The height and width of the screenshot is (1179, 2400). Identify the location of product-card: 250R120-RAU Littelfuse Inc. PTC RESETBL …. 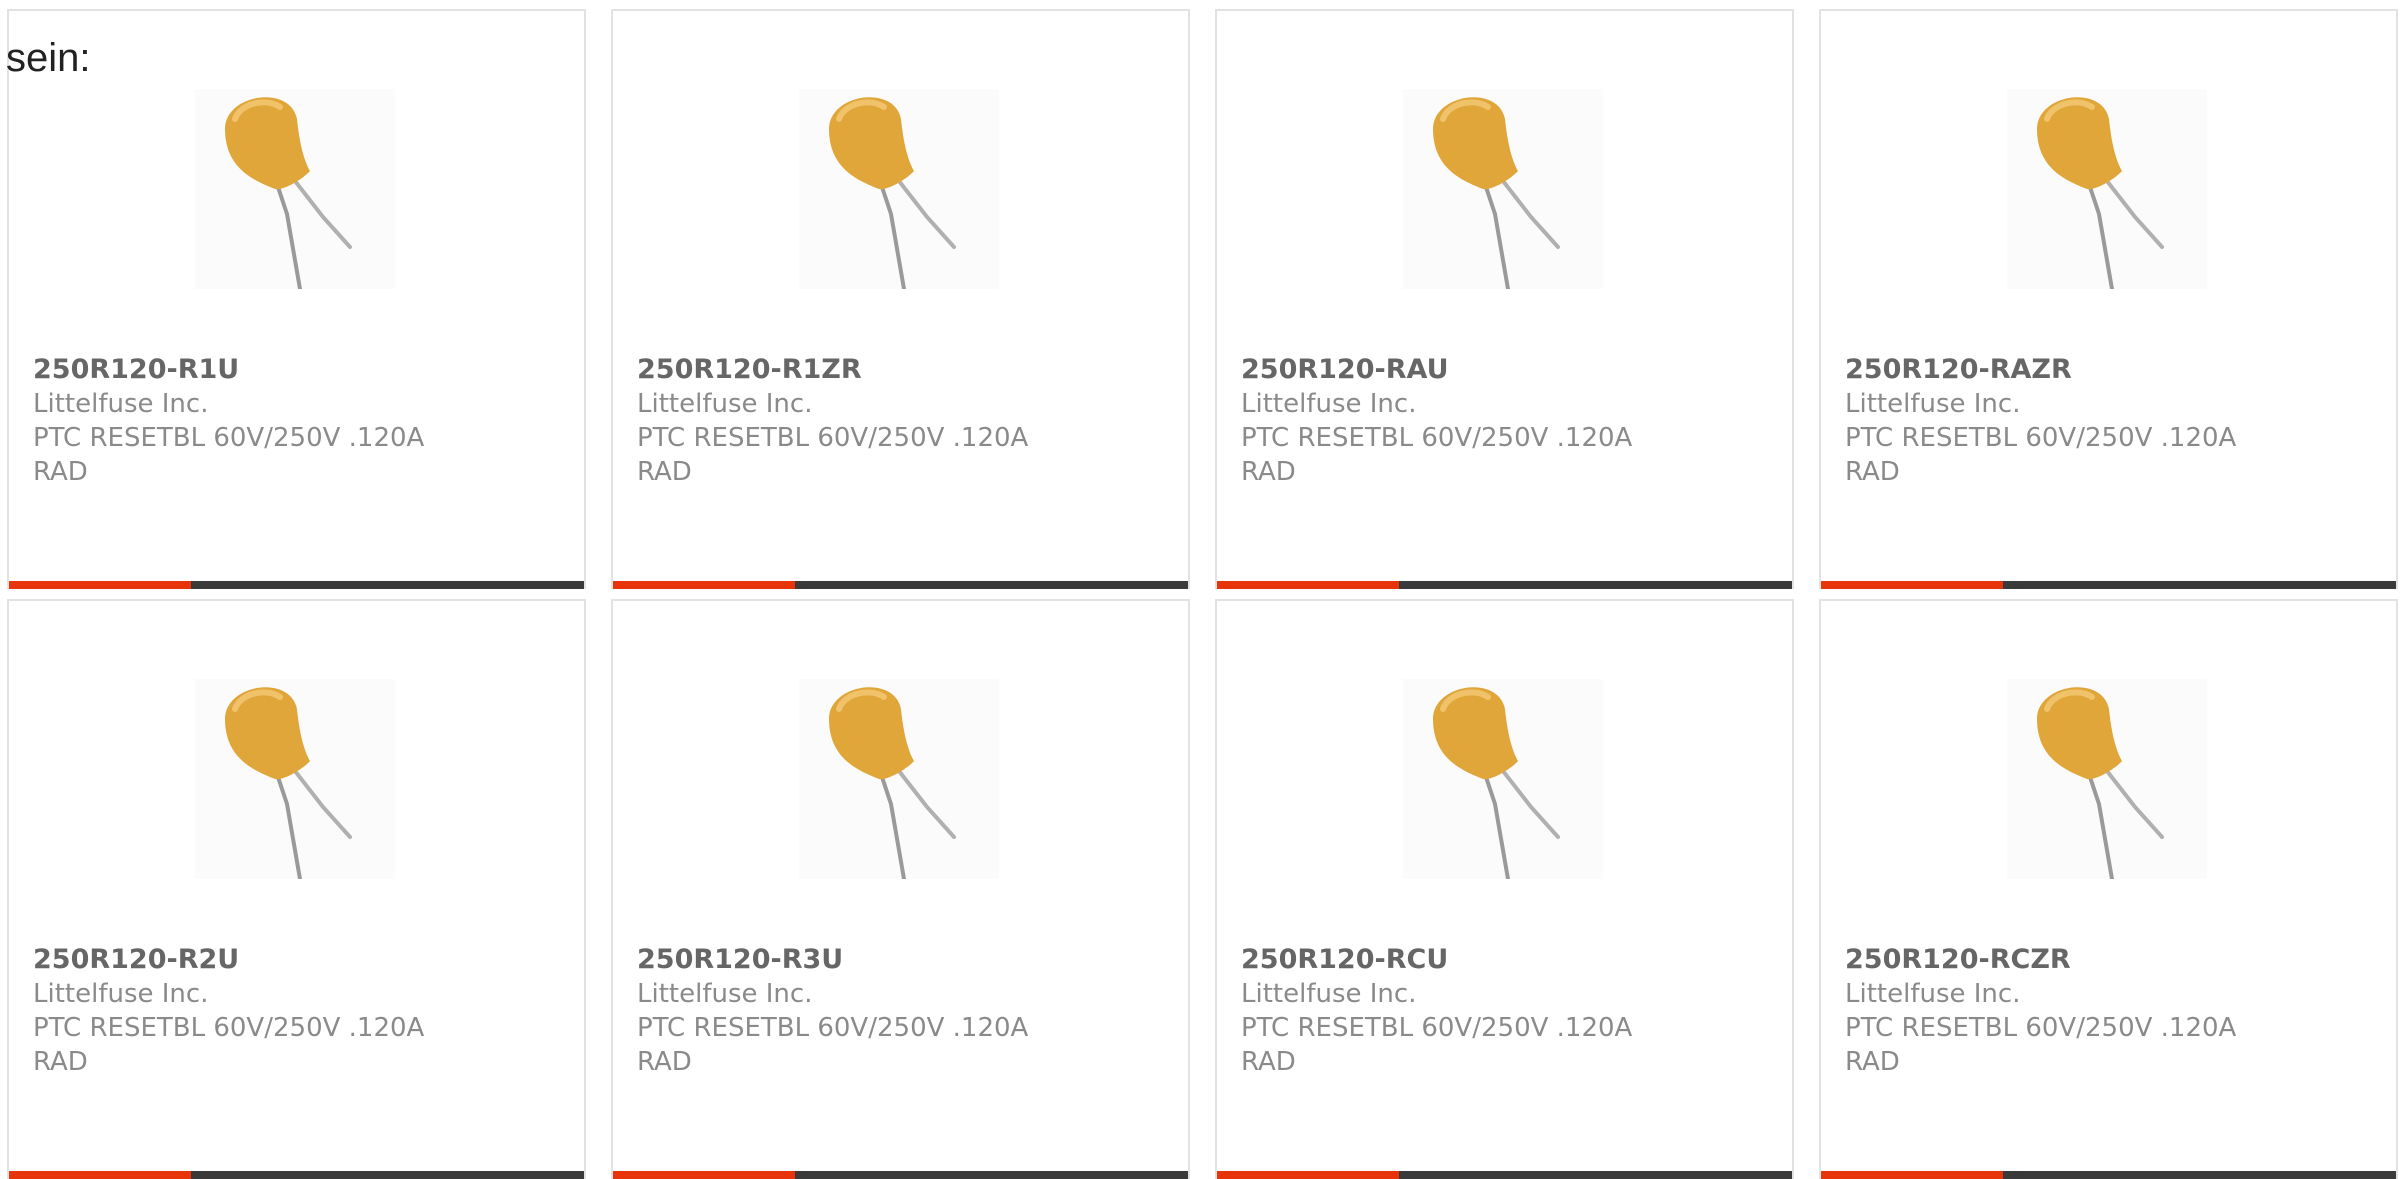
(1504, 299).